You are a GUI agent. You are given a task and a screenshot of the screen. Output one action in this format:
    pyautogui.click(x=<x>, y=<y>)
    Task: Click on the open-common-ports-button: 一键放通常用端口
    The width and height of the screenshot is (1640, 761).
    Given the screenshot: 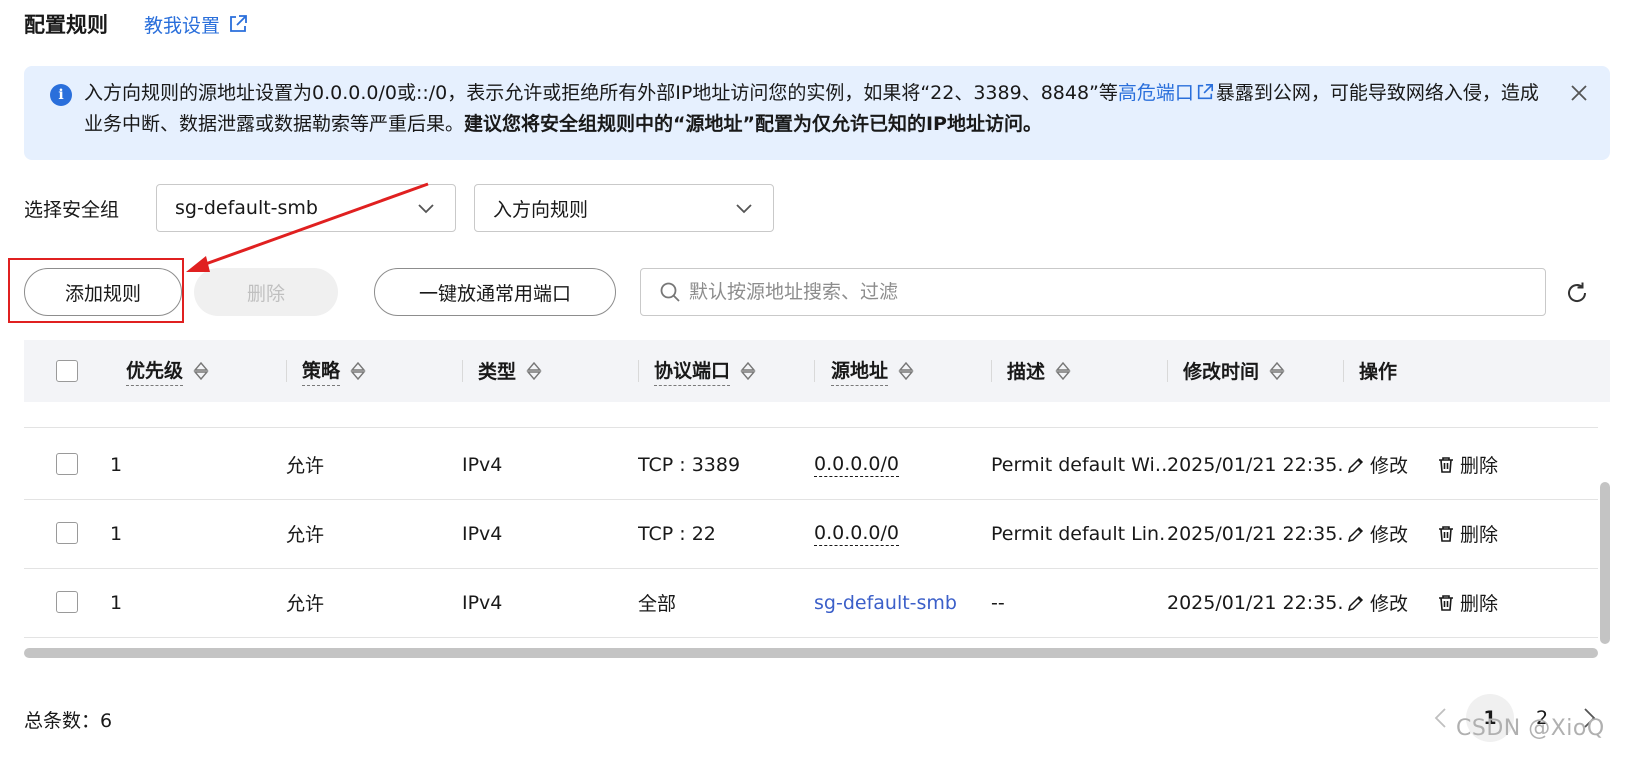 What is the action you would take?
    pyautogui.click(x=495, y=292)
    